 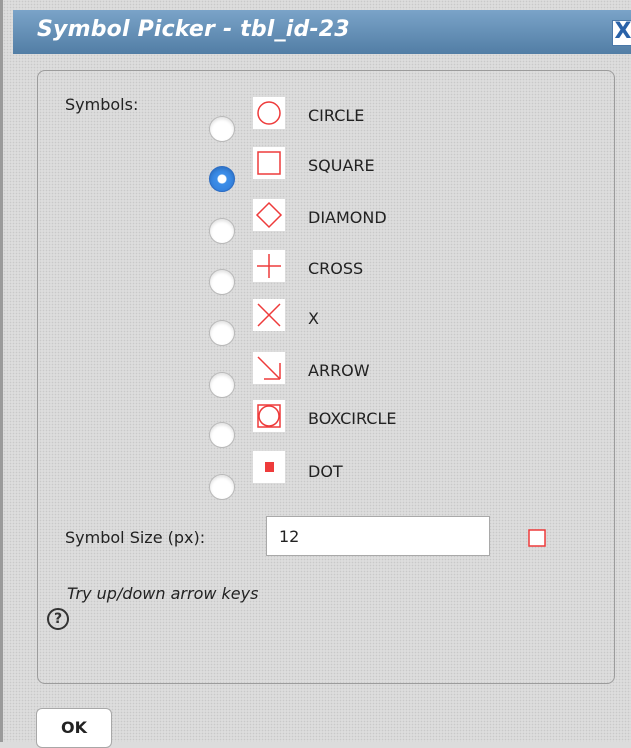 I want to click on radio-cross, so click(x=222, y=282).